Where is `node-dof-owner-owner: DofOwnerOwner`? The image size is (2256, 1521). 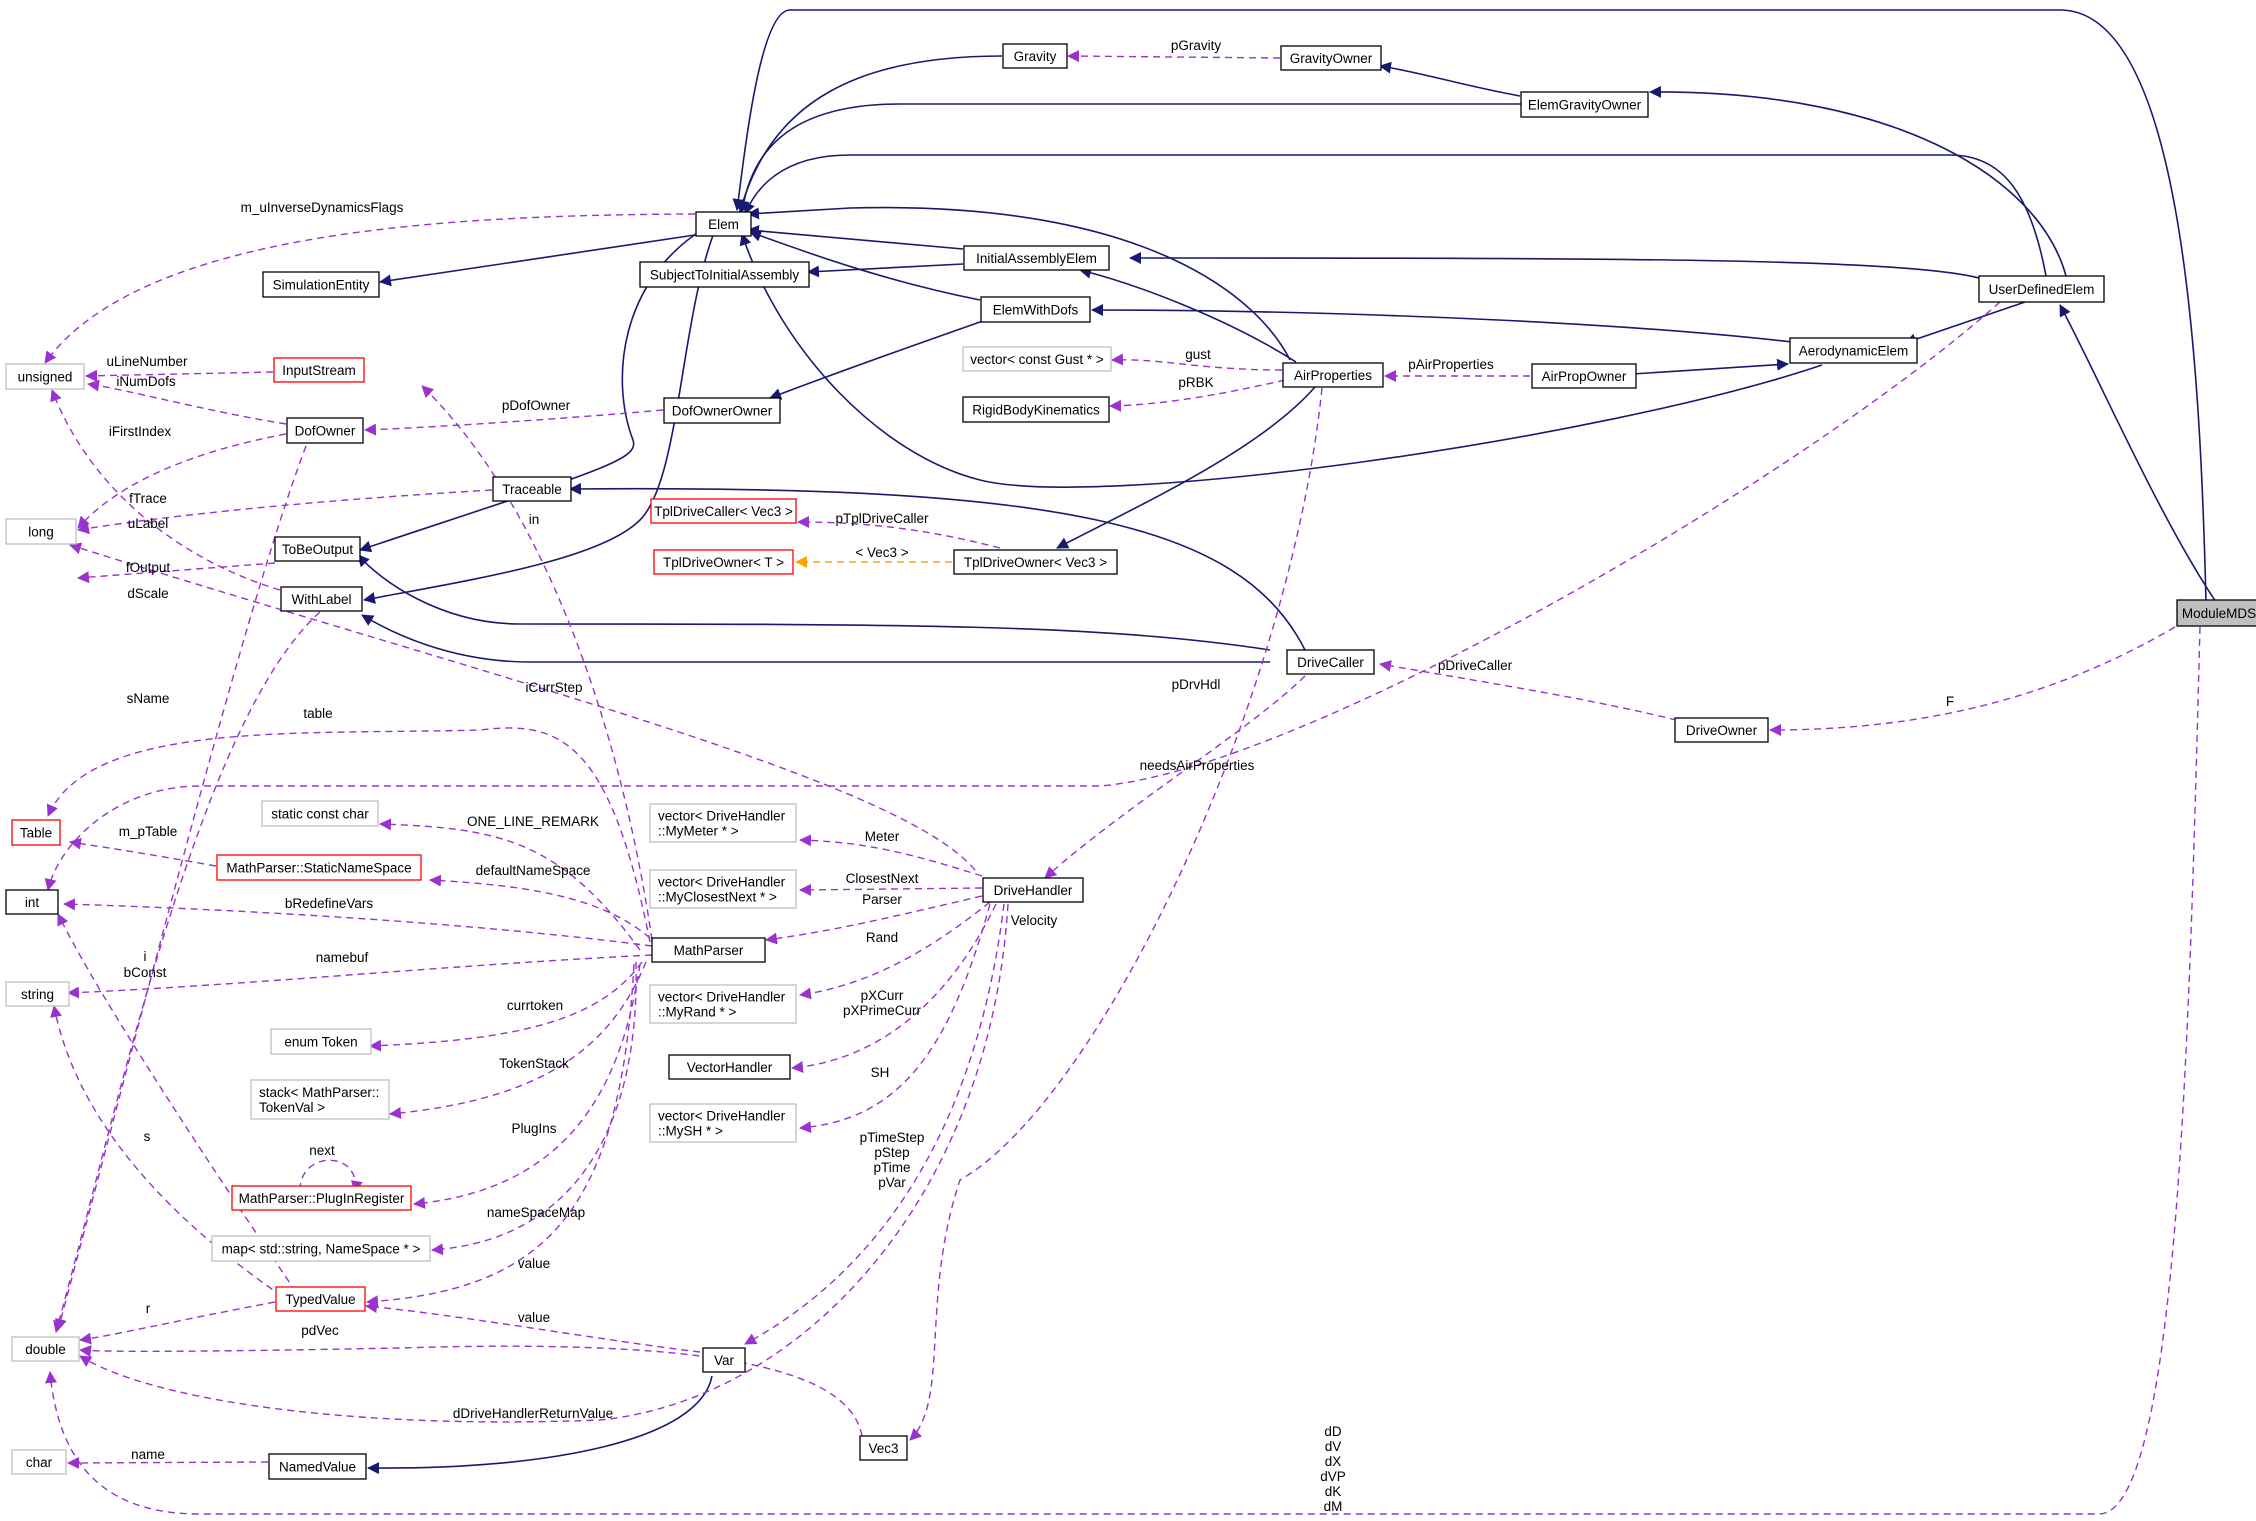
node-dof-owner-owner: DofOwnerOwner is located at coordinates (722, 410).